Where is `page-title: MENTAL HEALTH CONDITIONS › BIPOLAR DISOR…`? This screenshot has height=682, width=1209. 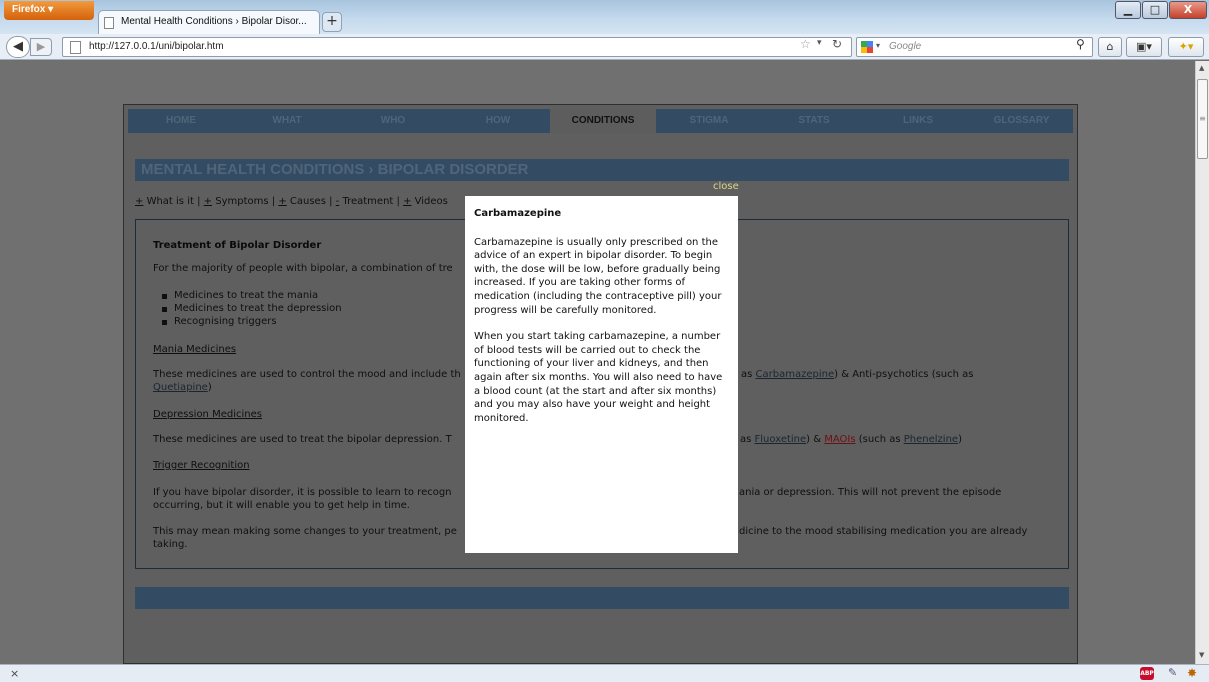
page-title: MENTAL HEALTH CONDITIONS › BIPOLAR DISOR… is located at coordinates (602, 170).